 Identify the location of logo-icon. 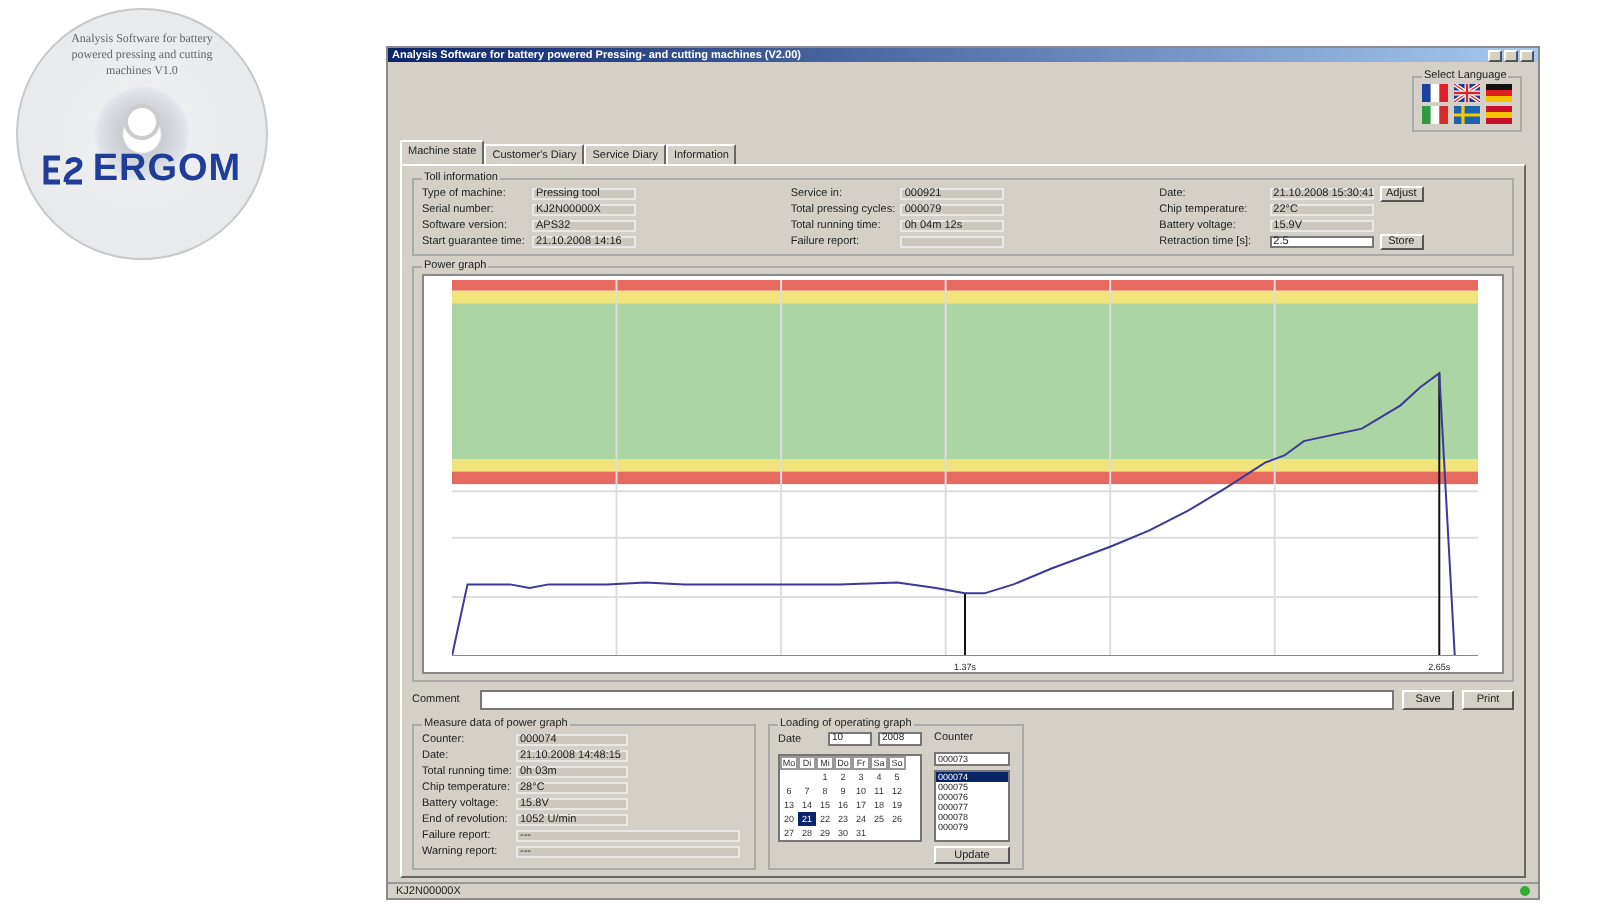
(64, 170).